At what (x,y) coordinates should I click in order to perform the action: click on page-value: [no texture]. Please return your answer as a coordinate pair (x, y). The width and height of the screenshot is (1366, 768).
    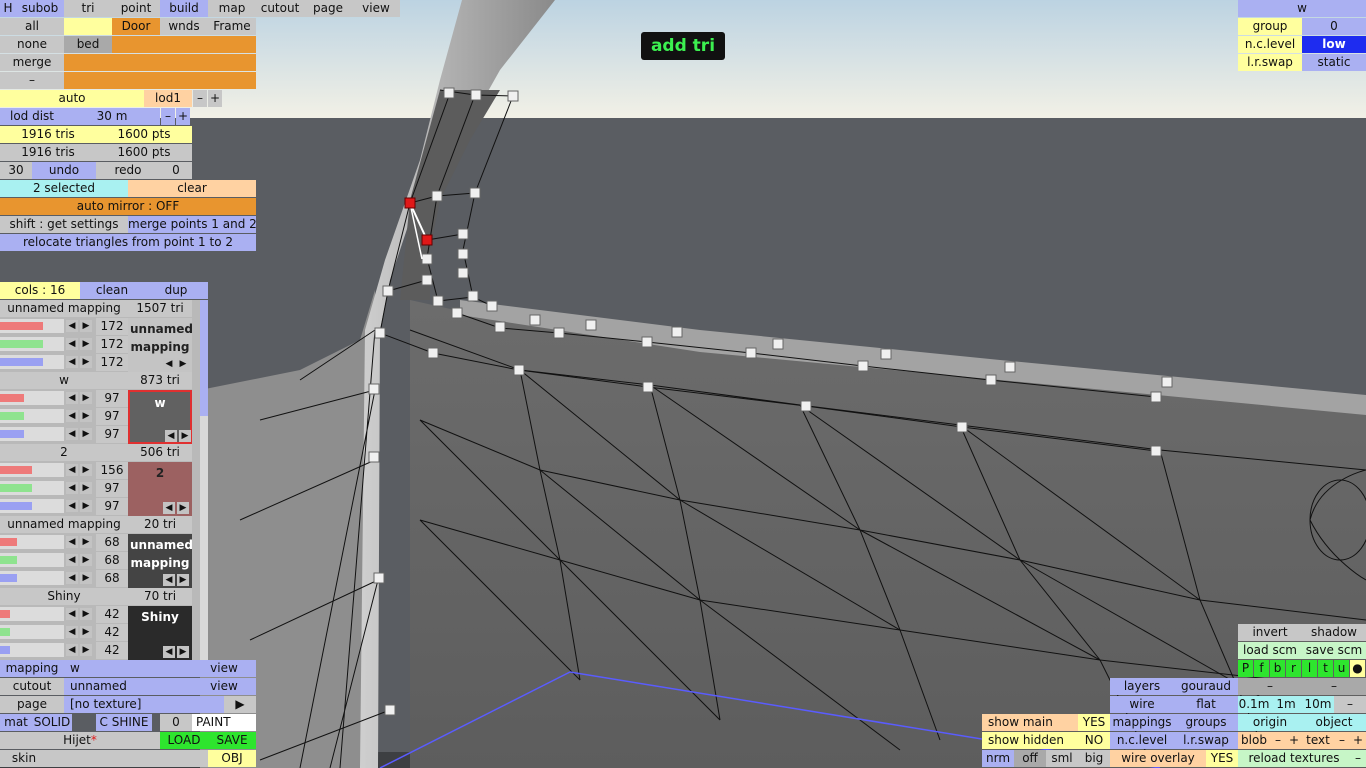
    Looking at the image, I should click on (144, 704).